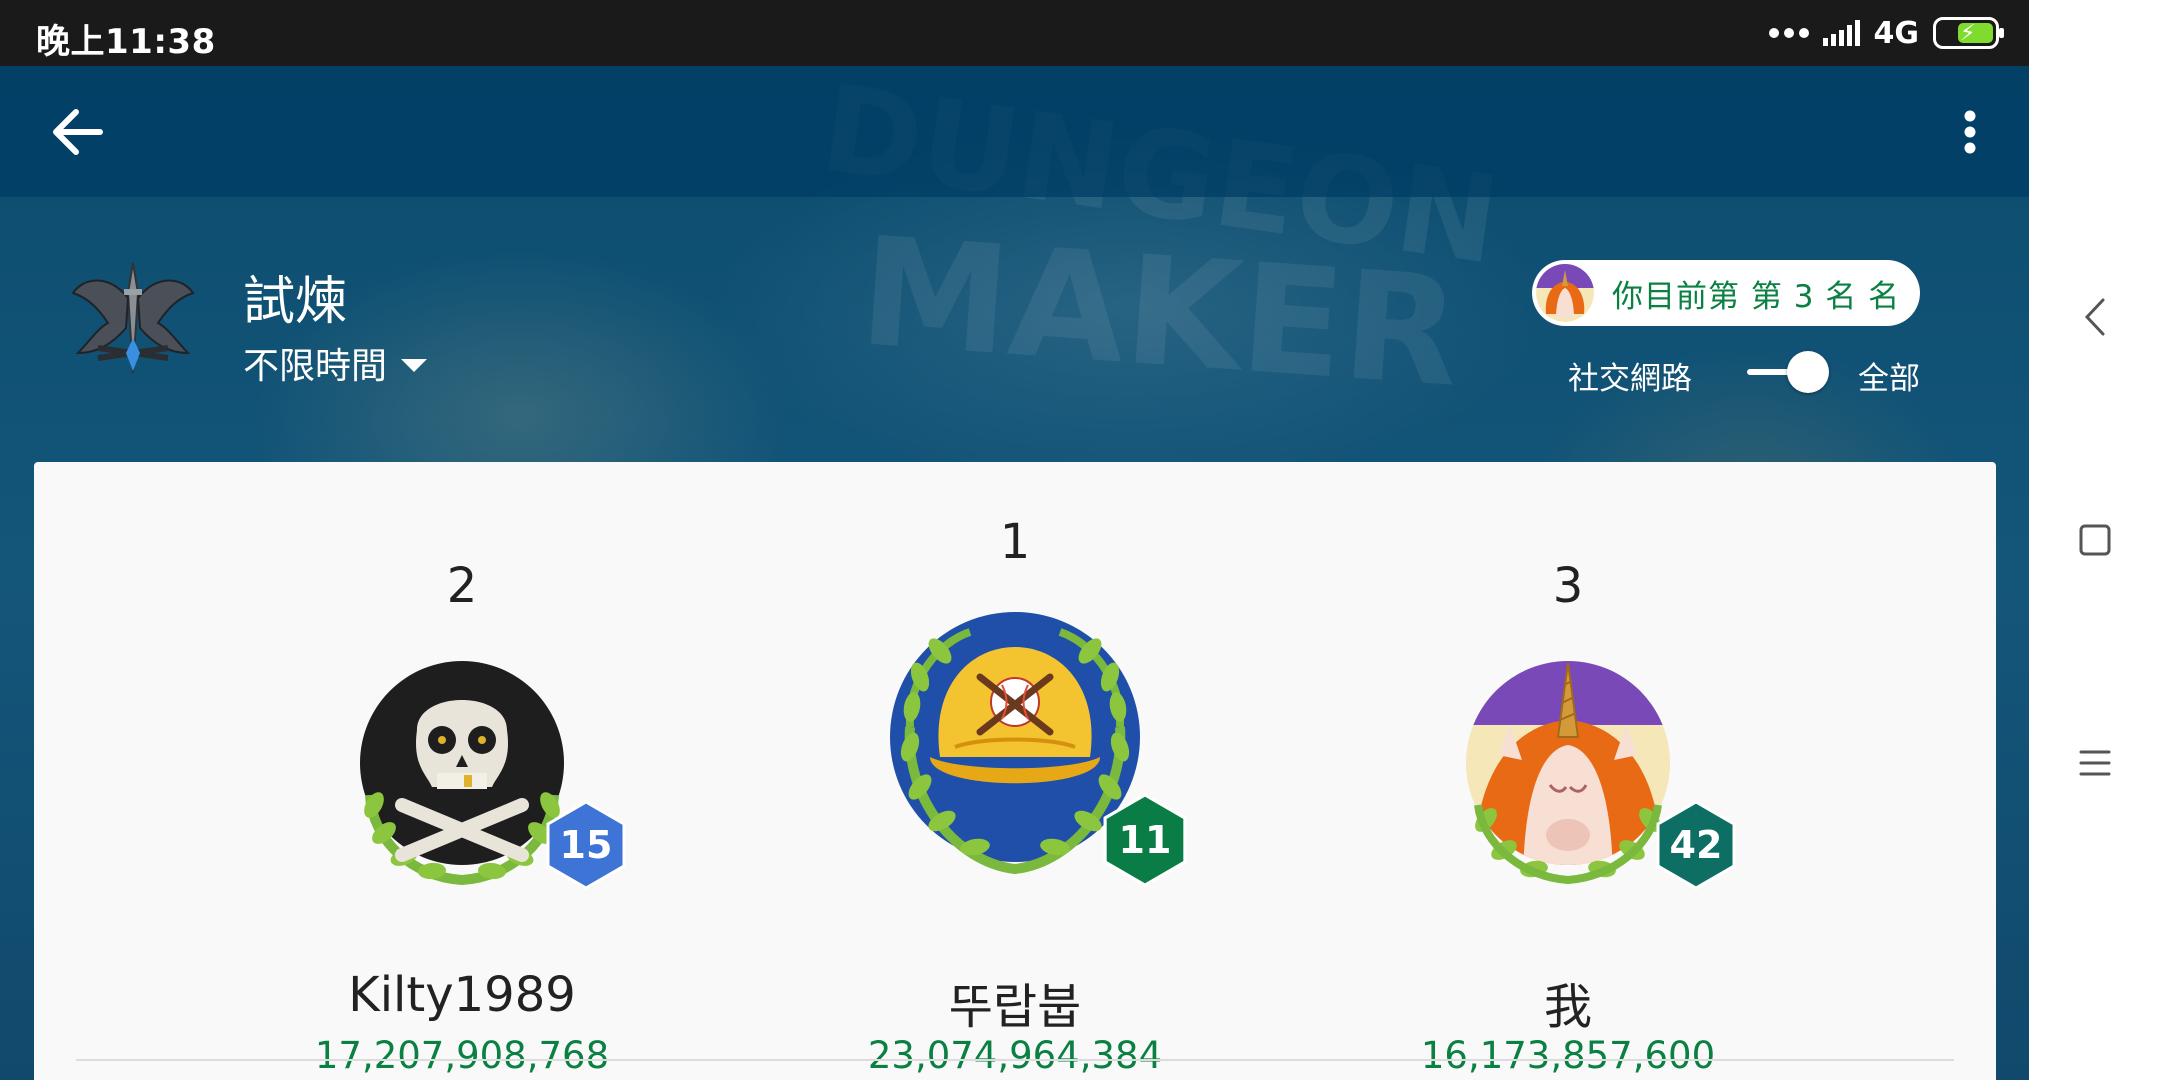 The height and width of the screenshot is (1080, 2160). Describe the element at coordinates (2094, 317) in the screenshot. I see `nav-back-icon` at that location.